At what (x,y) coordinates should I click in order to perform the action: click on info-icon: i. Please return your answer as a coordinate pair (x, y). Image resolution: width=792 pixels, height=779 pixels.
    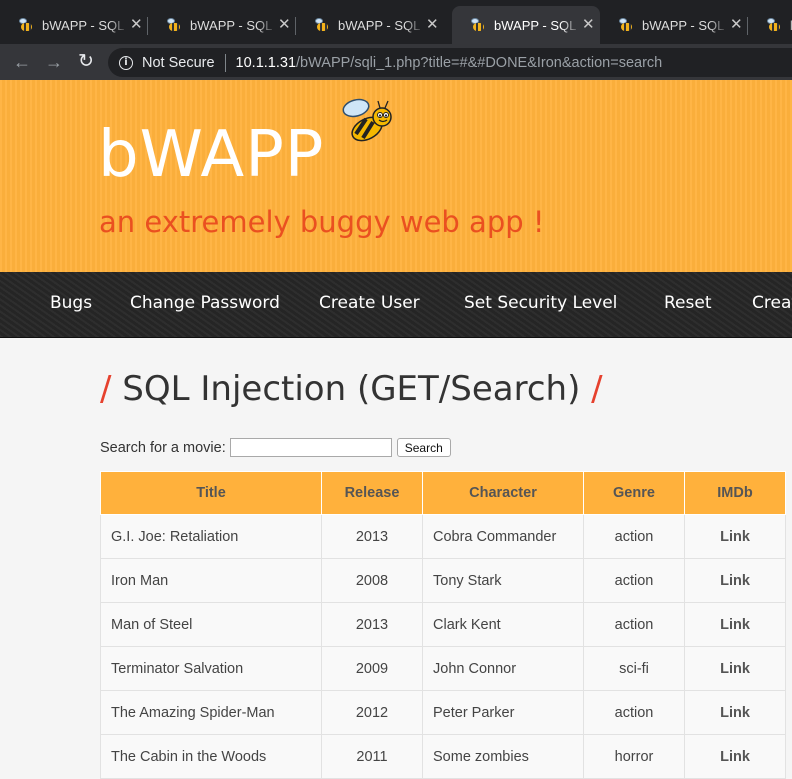
    Looking at the image, I should click on (126, 62).